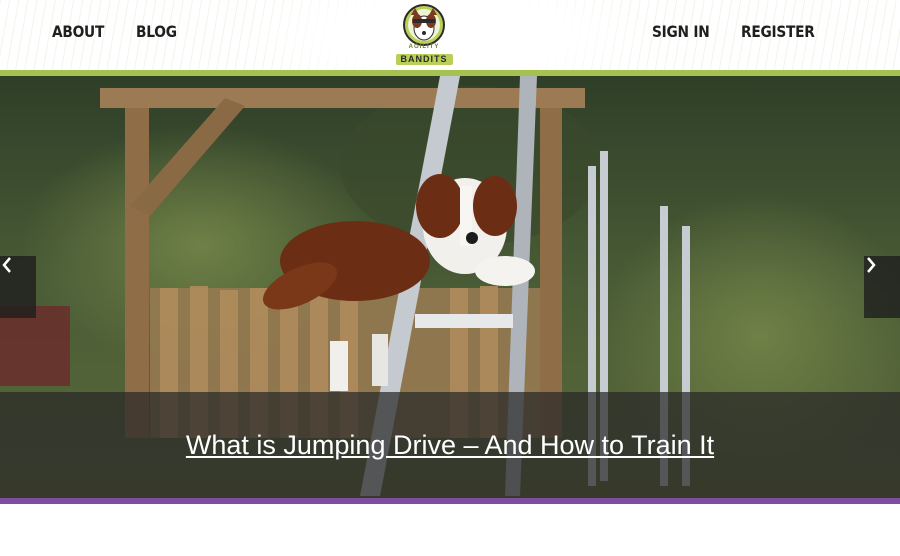 Image resolution: width=900 pixels, height=556 pixels. Describe the element at coordinates (156, 31) in the screenshot. I see `nav-blog-link: BLOG` at that location.